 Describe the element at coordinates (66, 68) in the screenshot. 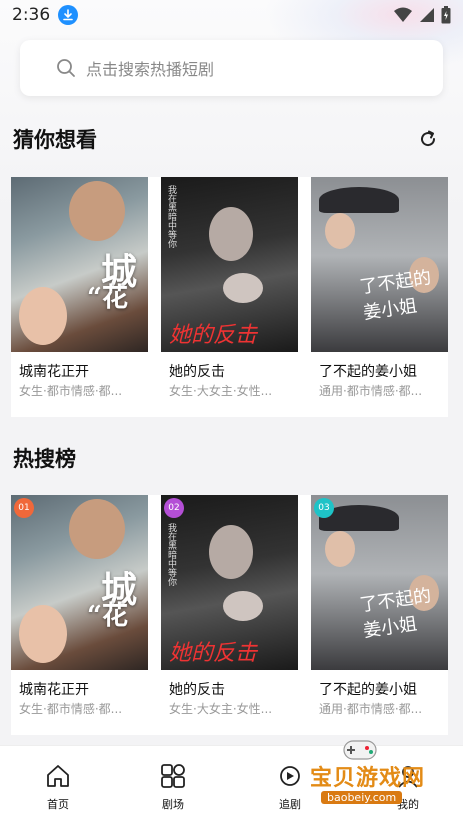

I see `search-icon` at that location.